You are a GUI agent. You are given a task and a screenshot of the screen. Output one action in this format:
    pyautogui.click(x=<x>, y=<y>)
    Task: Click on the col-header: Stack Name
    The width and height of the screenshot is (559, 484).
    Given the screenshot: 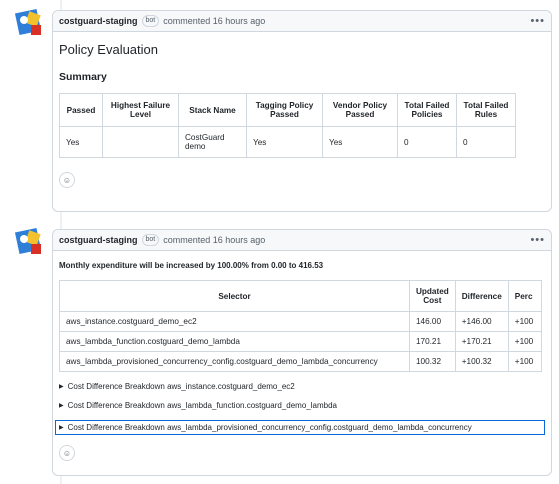 What is the action you would take?
    pyautogui.click(x=212, y=110)
    